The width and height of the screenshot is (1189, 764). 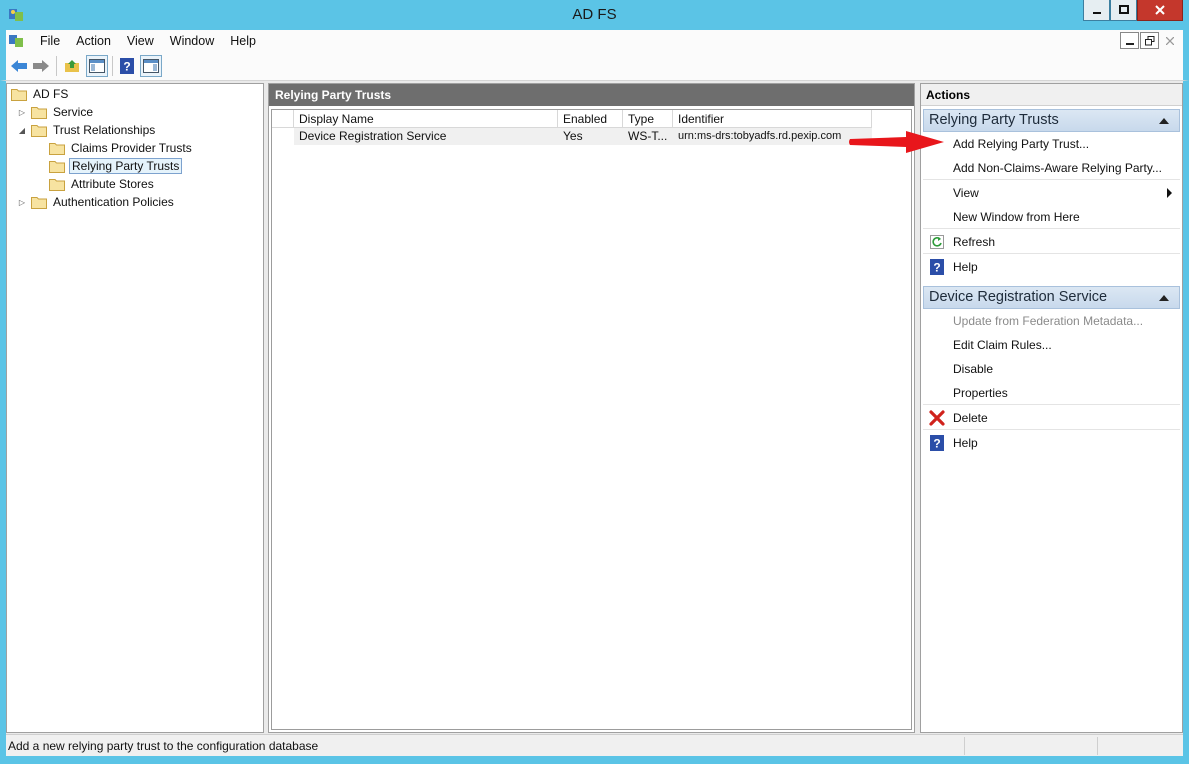 What do you see at coordinates (104, 130) in the screenshot?
I see `tree-item-label: Trust Relationships` at bounding box center [104, 130].